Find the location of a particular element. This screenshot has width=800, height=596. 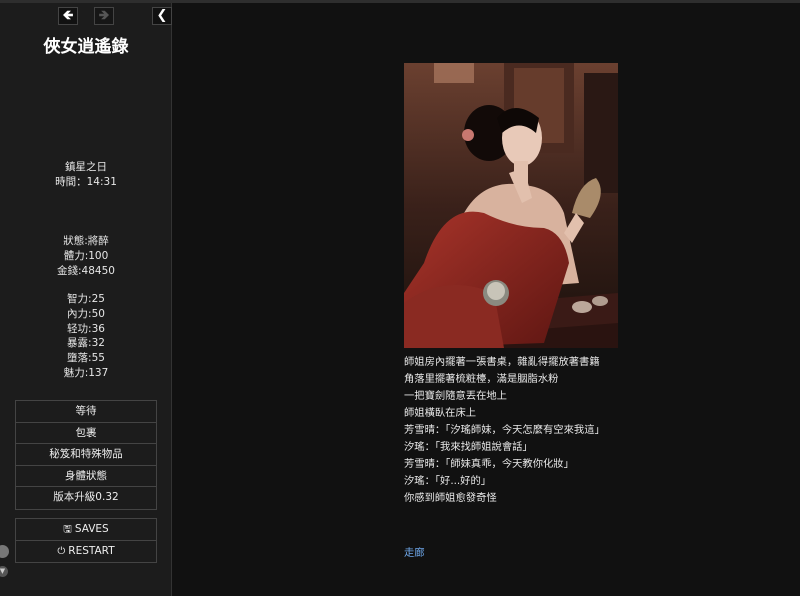

time-panel: 鎮星之日 時間：14:31 is located at coordinates (86, 175).